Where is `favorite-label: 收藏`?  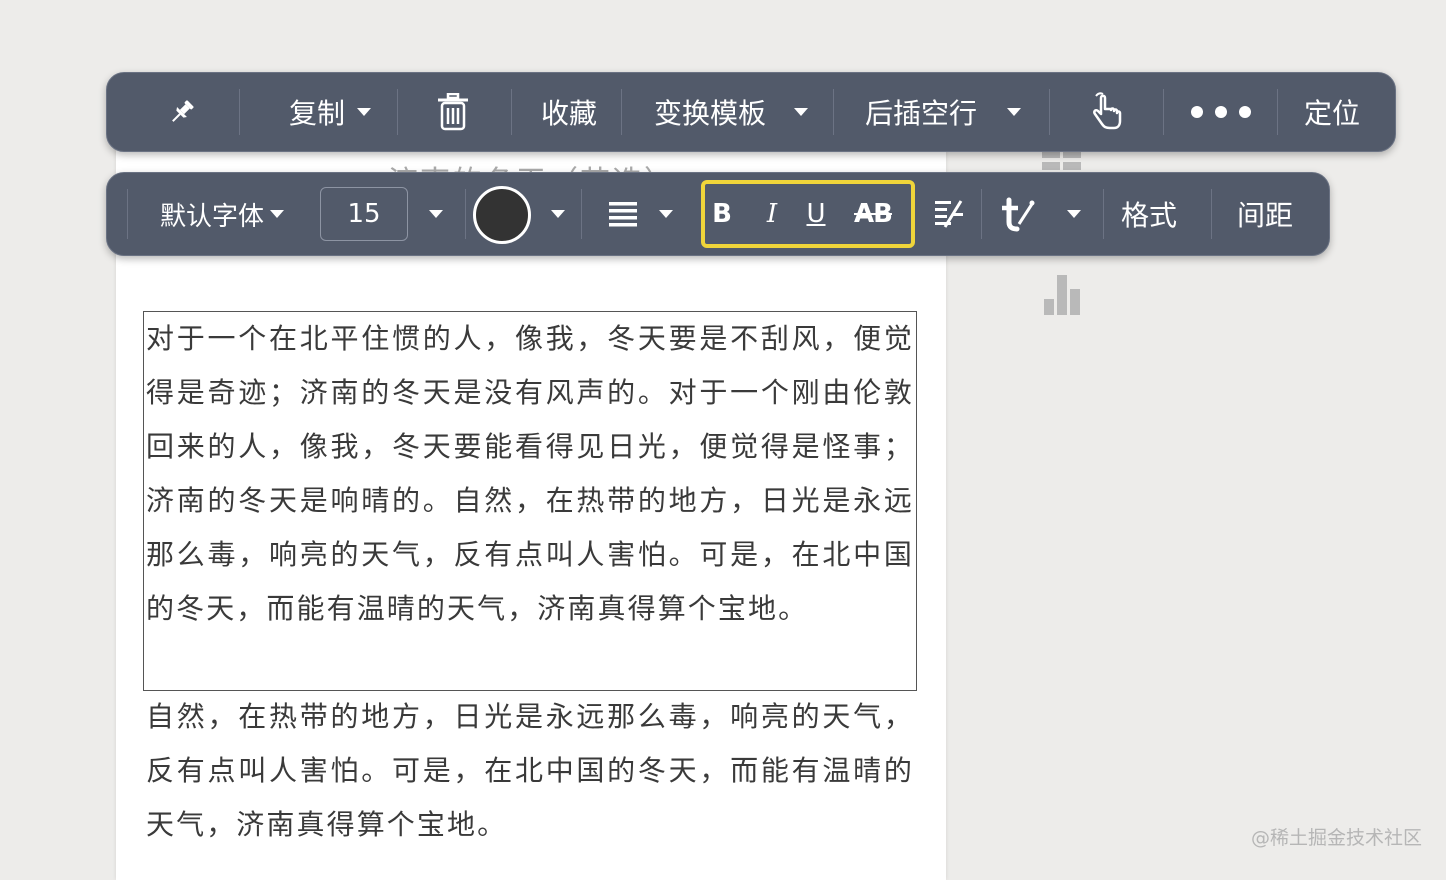 favorite-label: 收藏 is located at coordinates (568, 113).